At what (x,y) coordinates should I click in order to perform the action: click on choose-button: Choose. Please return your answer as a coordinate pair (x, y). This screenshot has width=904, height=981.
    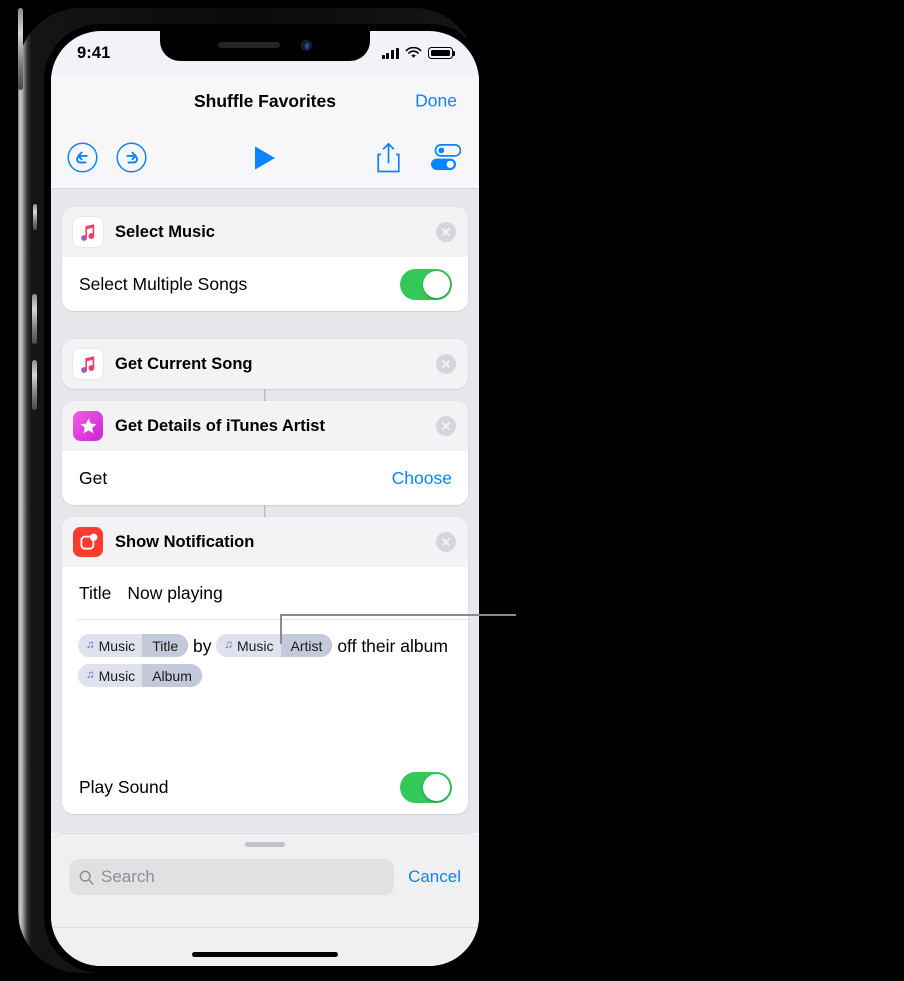
    Looking at the image, I should click on (422, 478).